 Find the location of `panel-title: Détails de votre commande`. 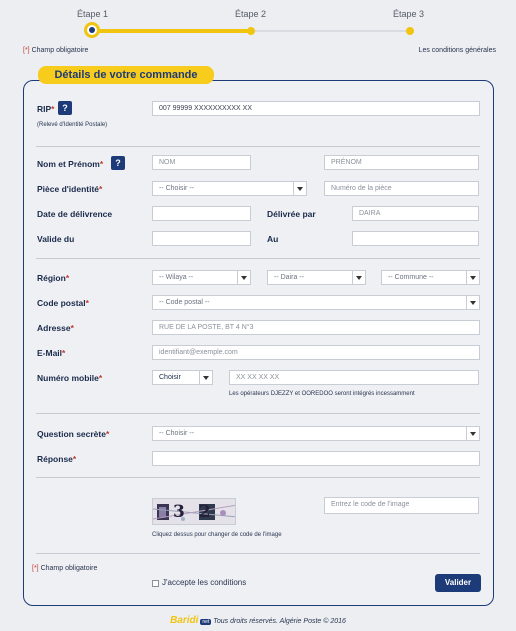

panel-title: Détails de votre commande is located at coordinates (126, 75).